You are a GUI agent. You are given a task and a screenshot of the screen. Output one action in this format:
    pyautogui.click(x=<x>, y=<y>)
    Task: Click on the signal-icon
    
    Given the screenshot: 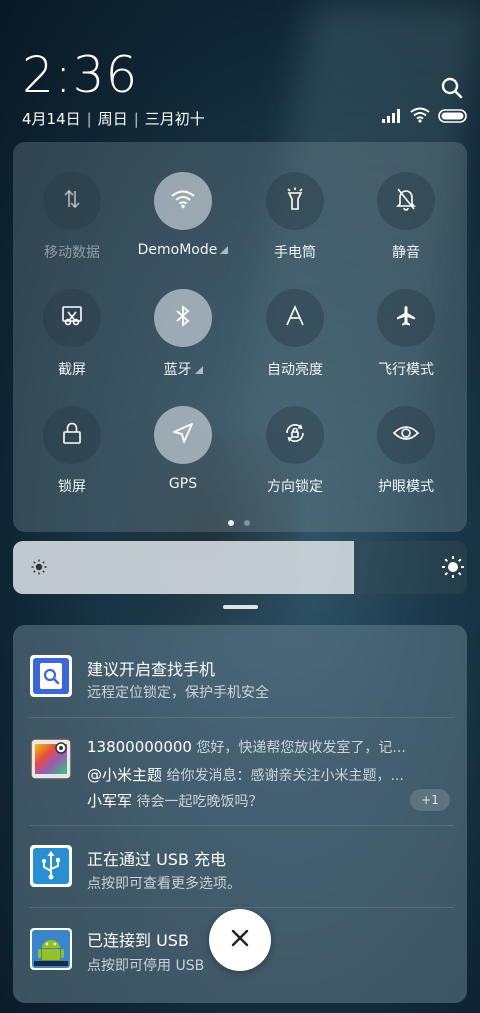 What is the action you would take?
    pyautogui.click(x=392, y=117)
    